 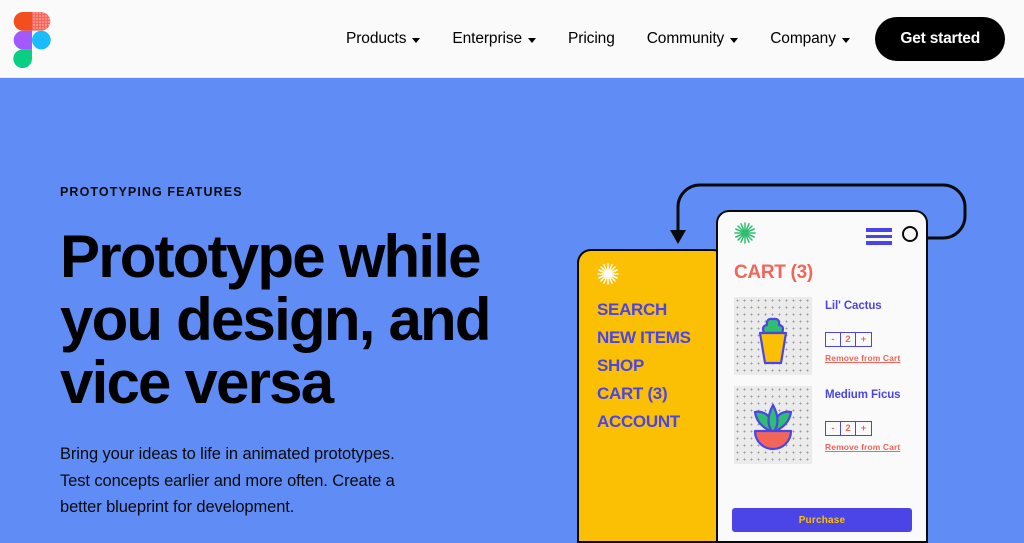 I want to click on headline-line-1: Prototype while, so click(x=271, y=256).